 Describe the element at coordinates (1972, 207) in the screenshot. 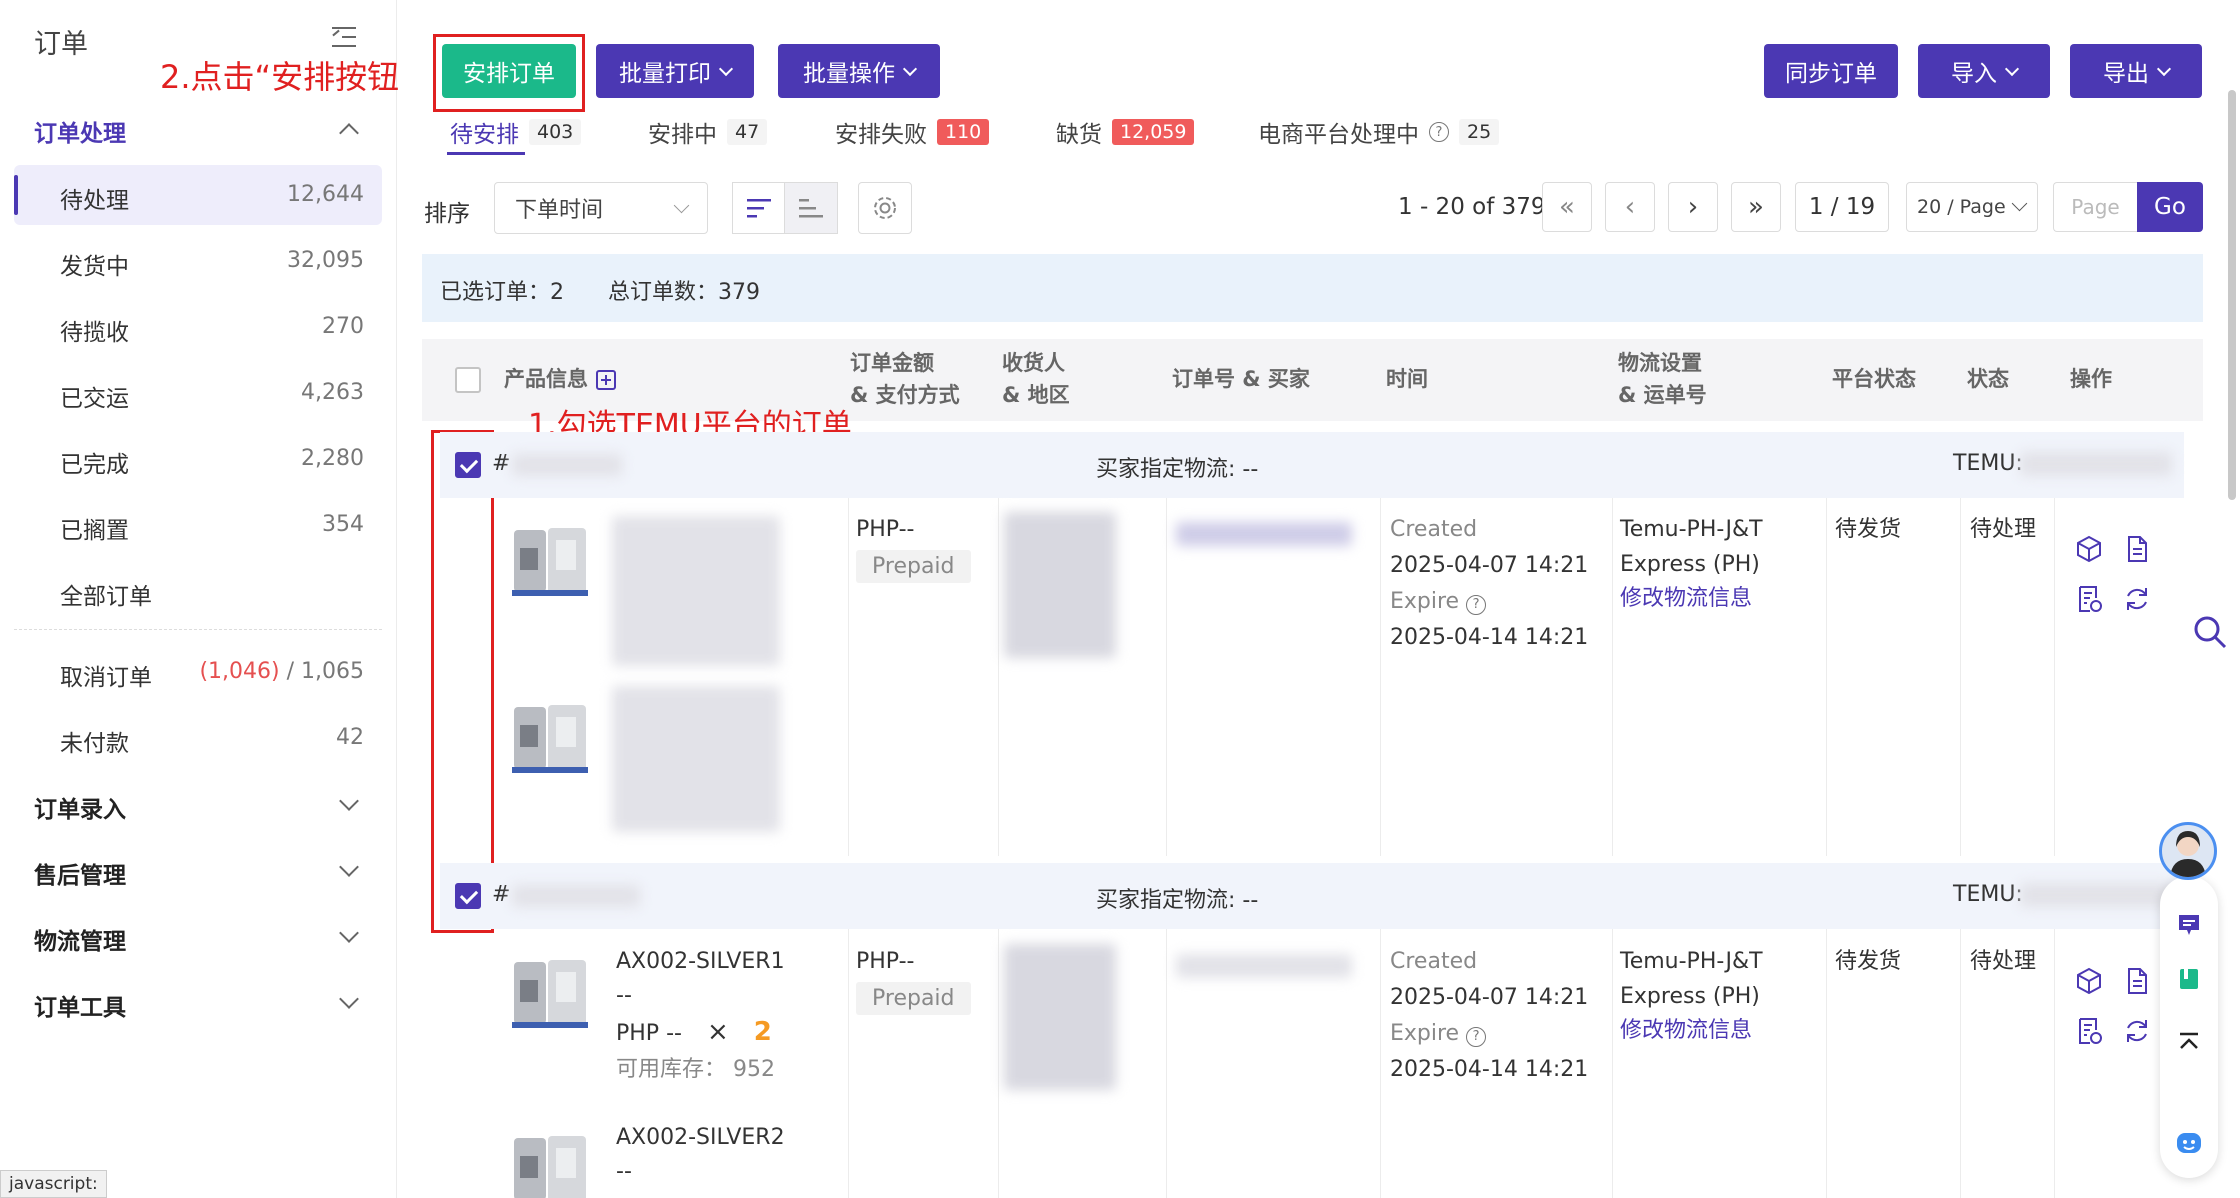

I see `page-size-select: 20 / Page` at that location.